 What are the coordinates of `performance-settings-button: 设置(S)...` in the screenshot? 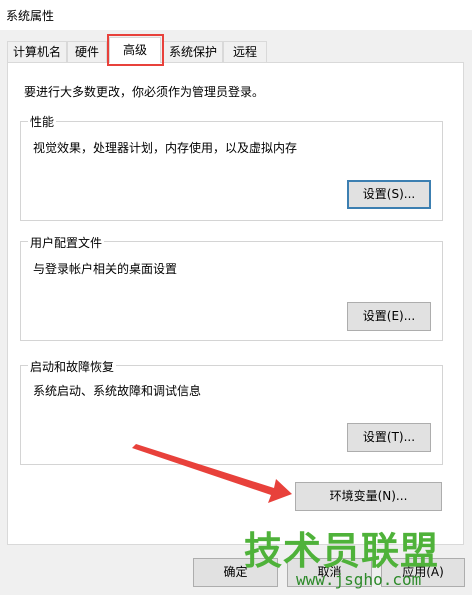 It's located at (389, 194).